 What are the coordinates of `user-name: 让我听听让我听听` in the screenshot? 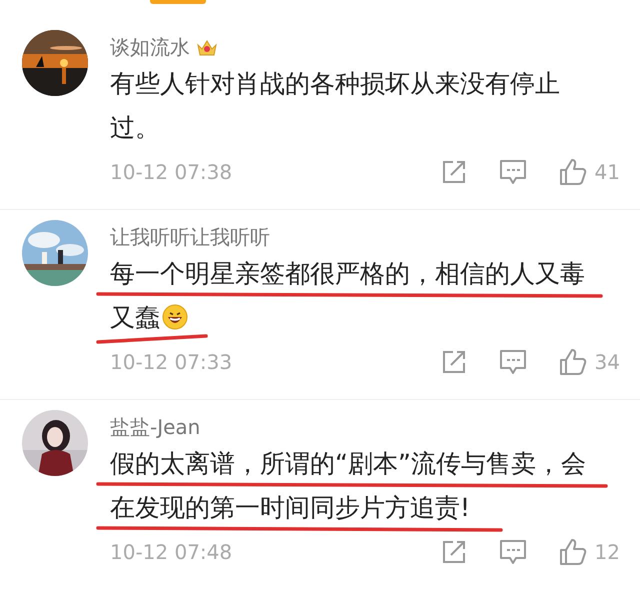 It's located at (190, 237).